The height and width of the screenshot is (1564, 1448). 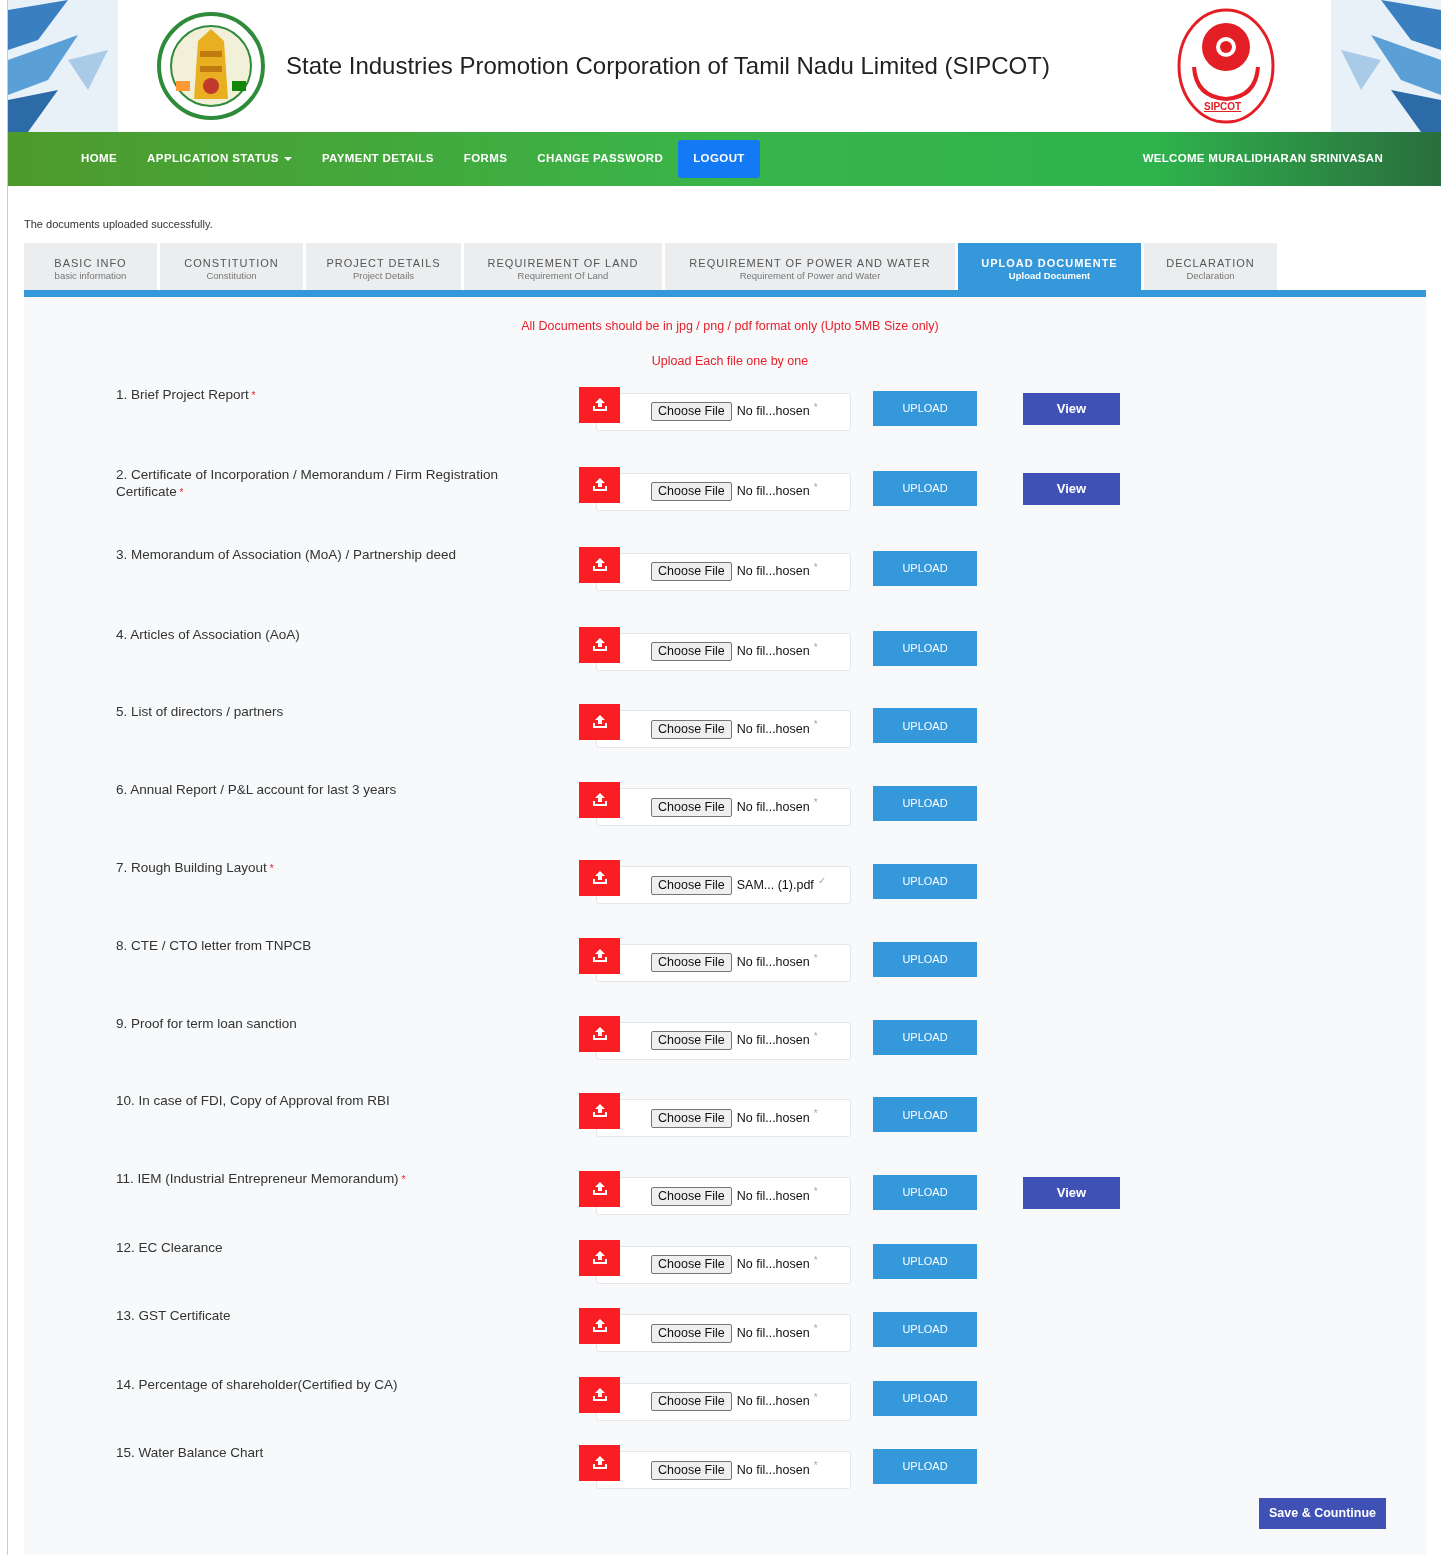 What do you see at coordinates (383, 266) in the screenshot?
I see `step-tab: PROJECT DETAILS Project Details` at bounding box center [383, 266].